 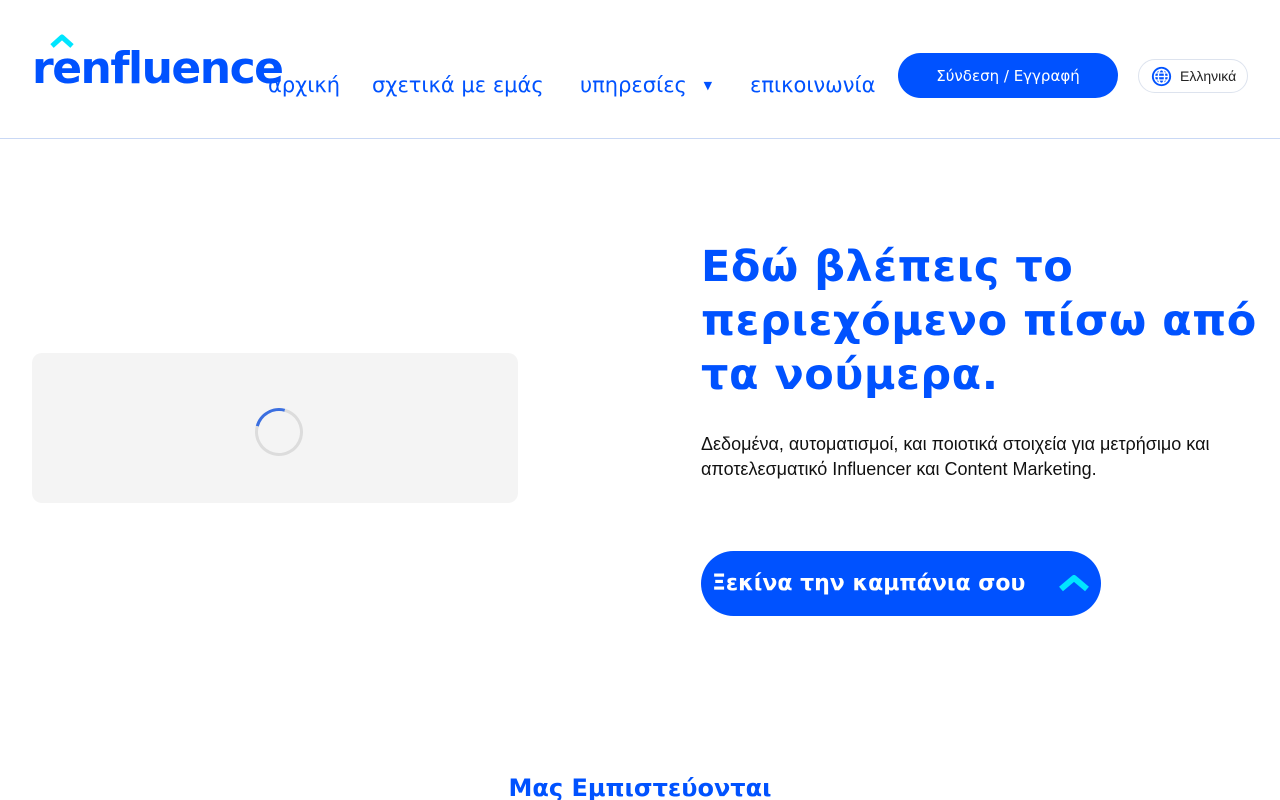 I want to click on start-campaign-button: Ξεκίνα την καμπάνια σου, so click(x=901, y=583).